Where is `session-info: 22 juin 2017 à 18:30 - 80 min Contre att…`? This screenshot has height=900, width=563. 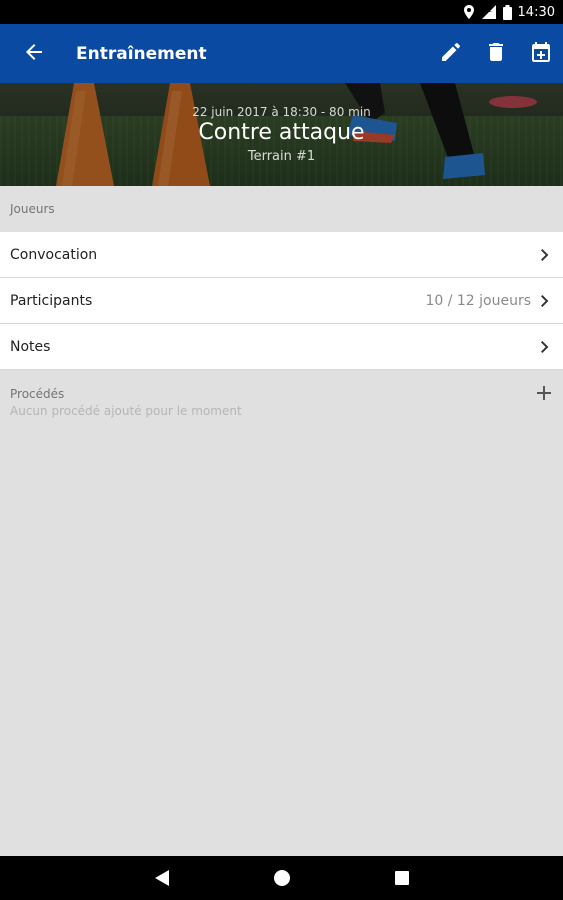
session-info: 22 juin 2017 à 18:30 - 80 min Contre att… is located at coordinates (281, 134).